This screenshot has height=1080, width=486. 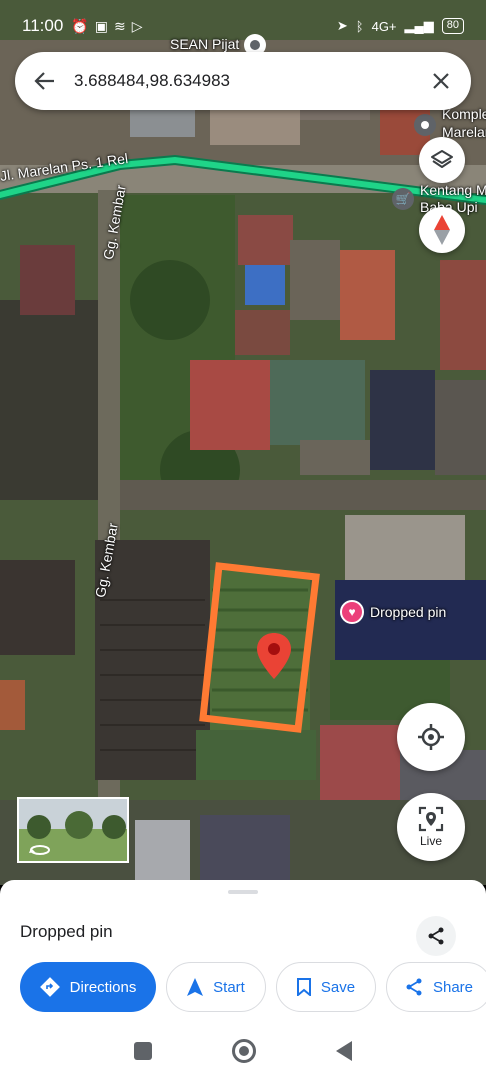 I want to click on search-query: 3.688484,98.634983, so click(x=250, y=81).